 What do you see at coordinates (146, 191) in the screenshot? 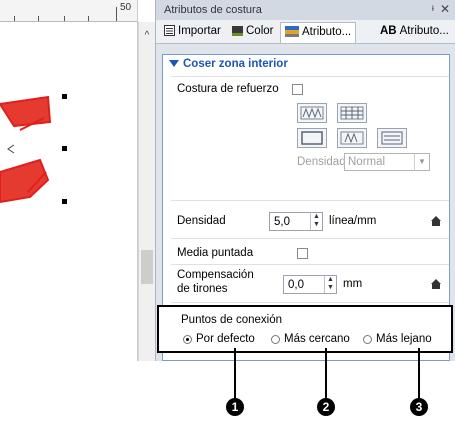
I see `vertical-scrollbar: ^` at bounding box center [146, 191].